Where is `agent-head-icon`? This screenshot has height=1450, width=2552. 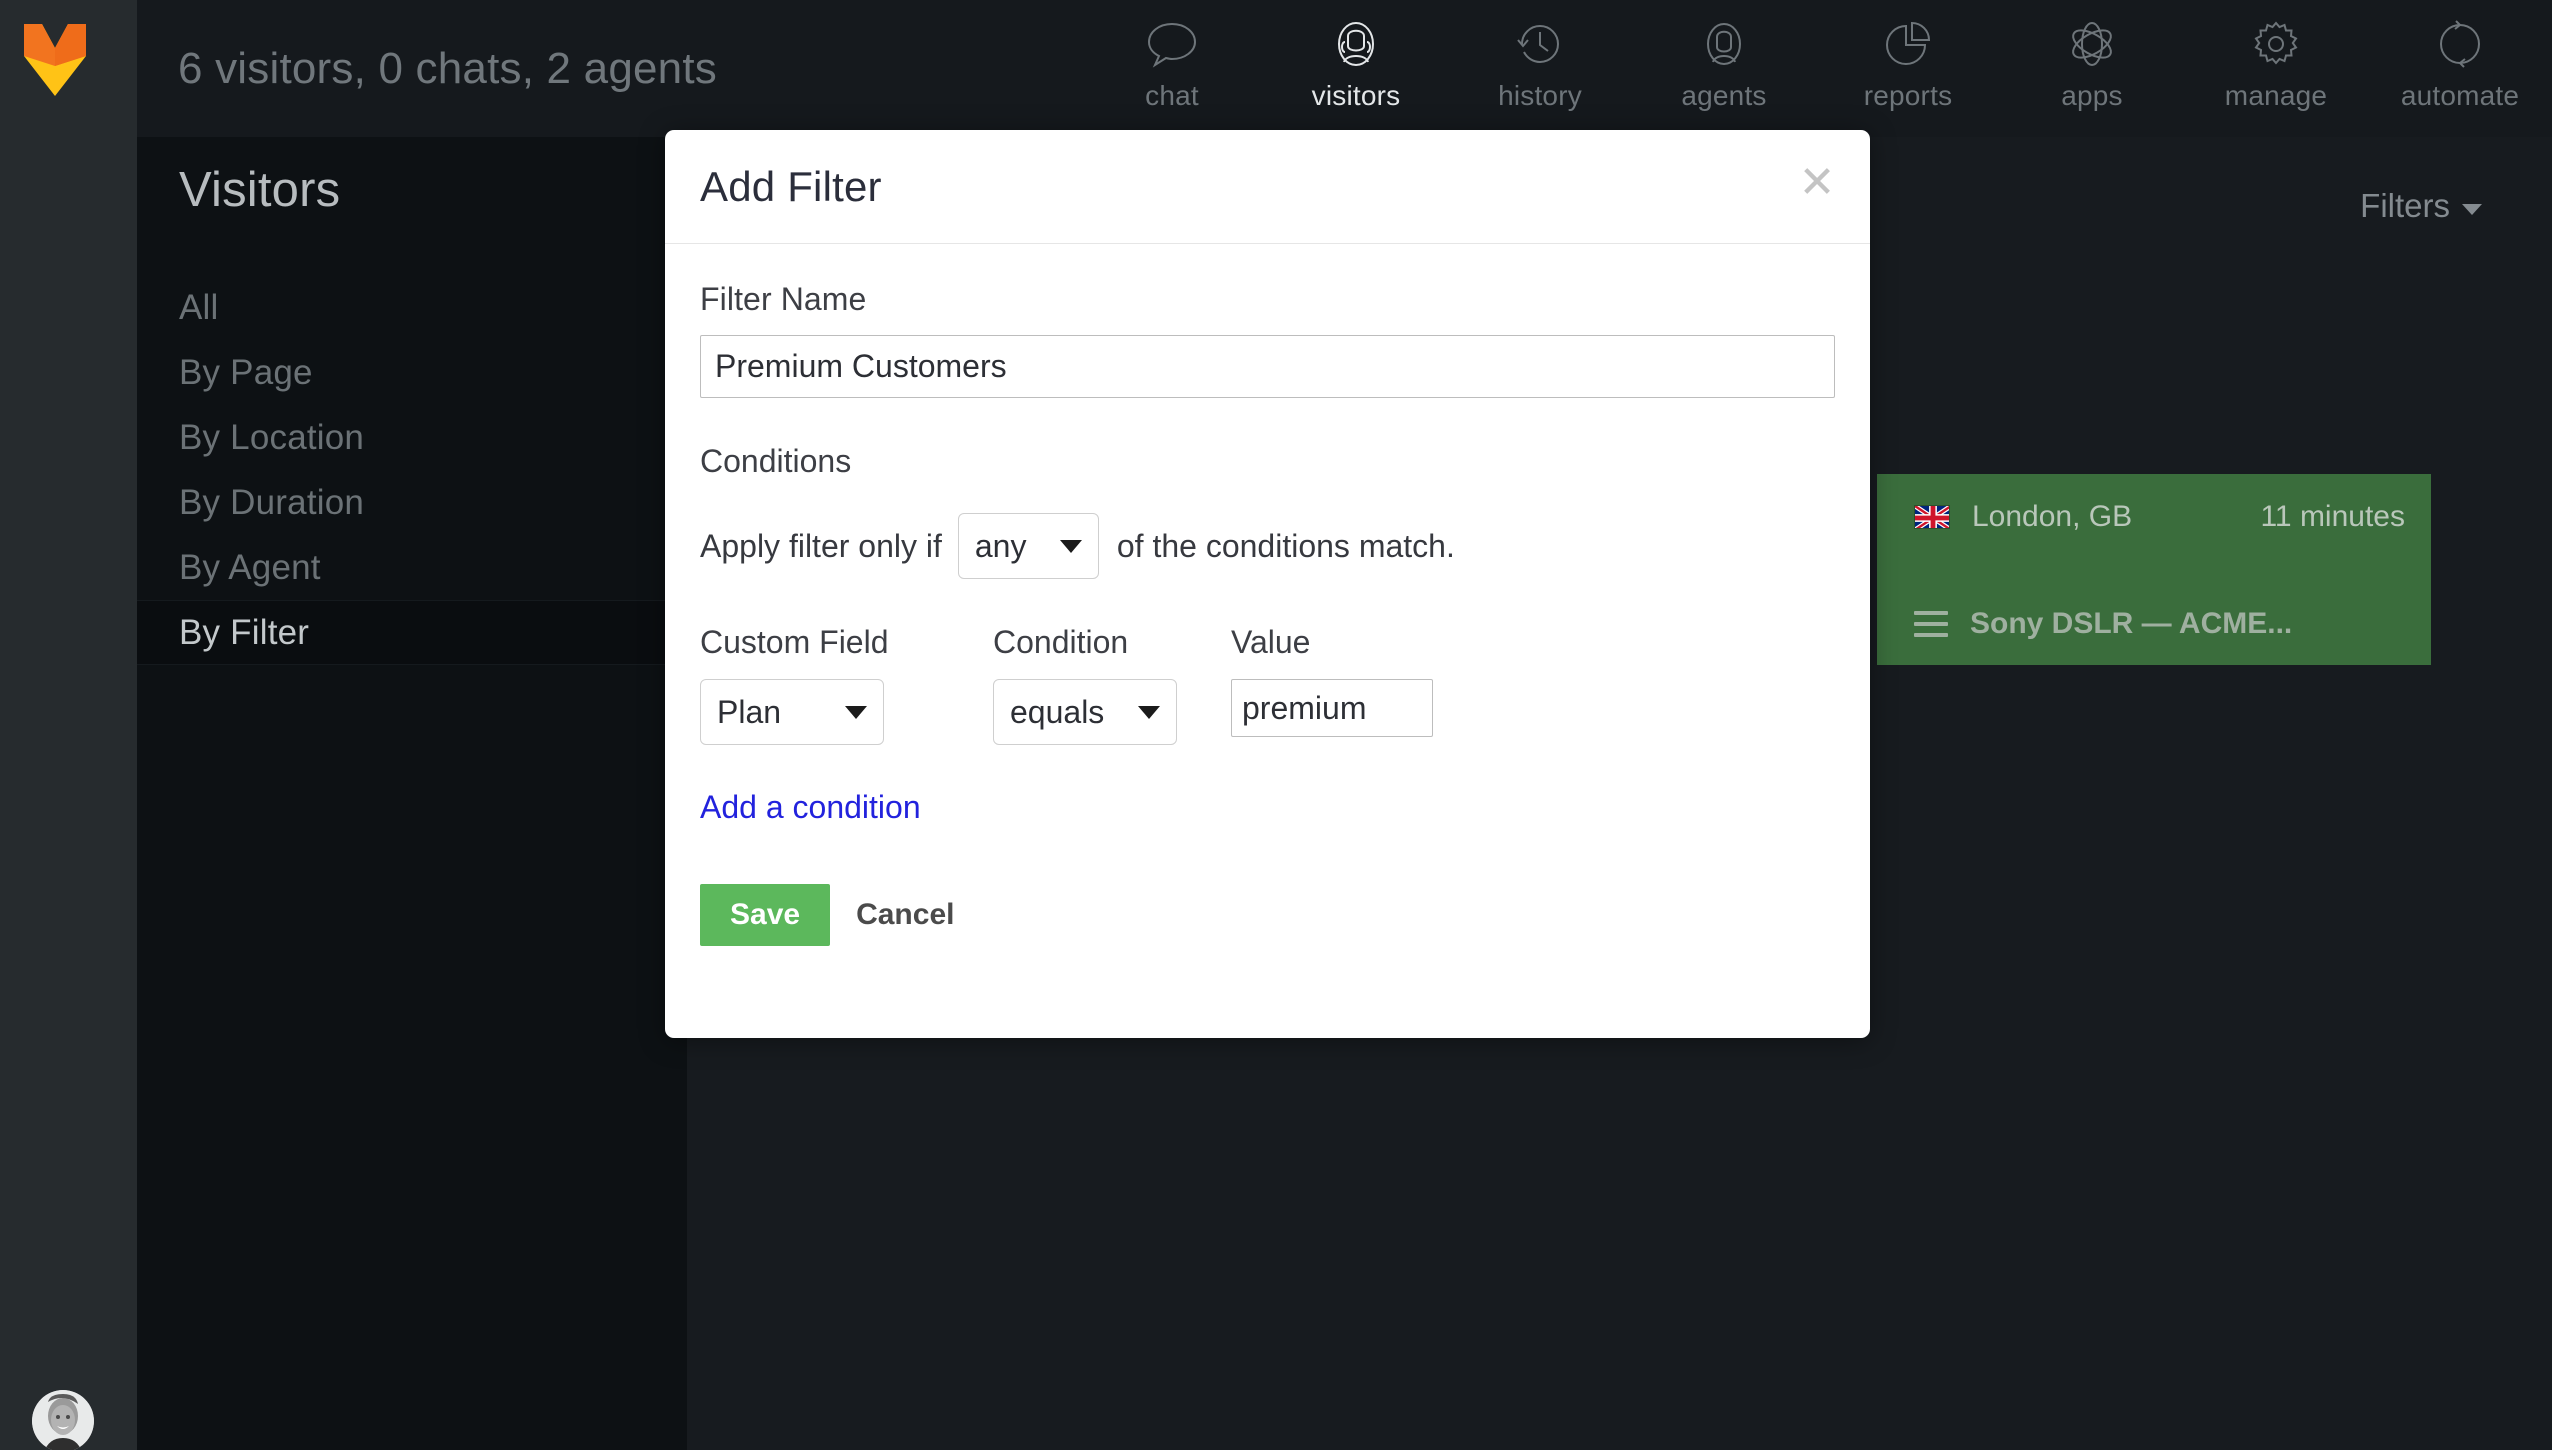
agent-head-icon is located at coordinates (1724, 44).